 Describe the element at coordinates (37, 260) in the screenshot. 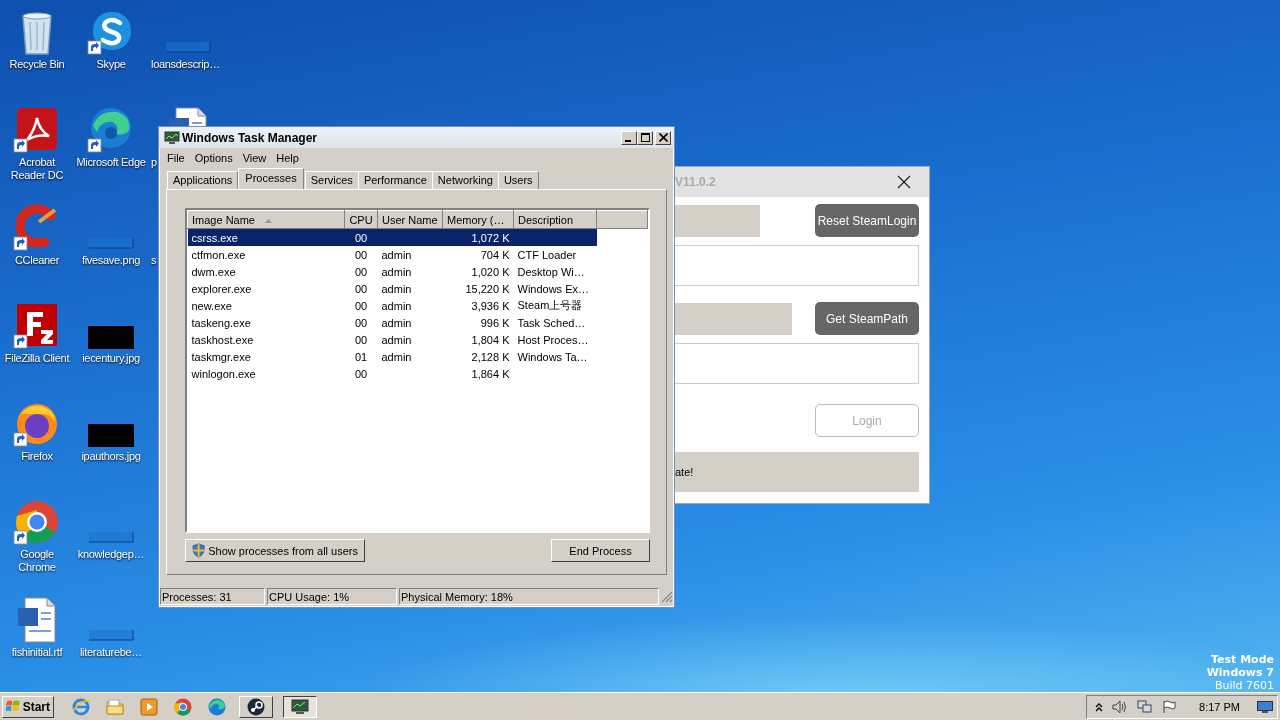

I see `icon-label: CCleaner` at that location.